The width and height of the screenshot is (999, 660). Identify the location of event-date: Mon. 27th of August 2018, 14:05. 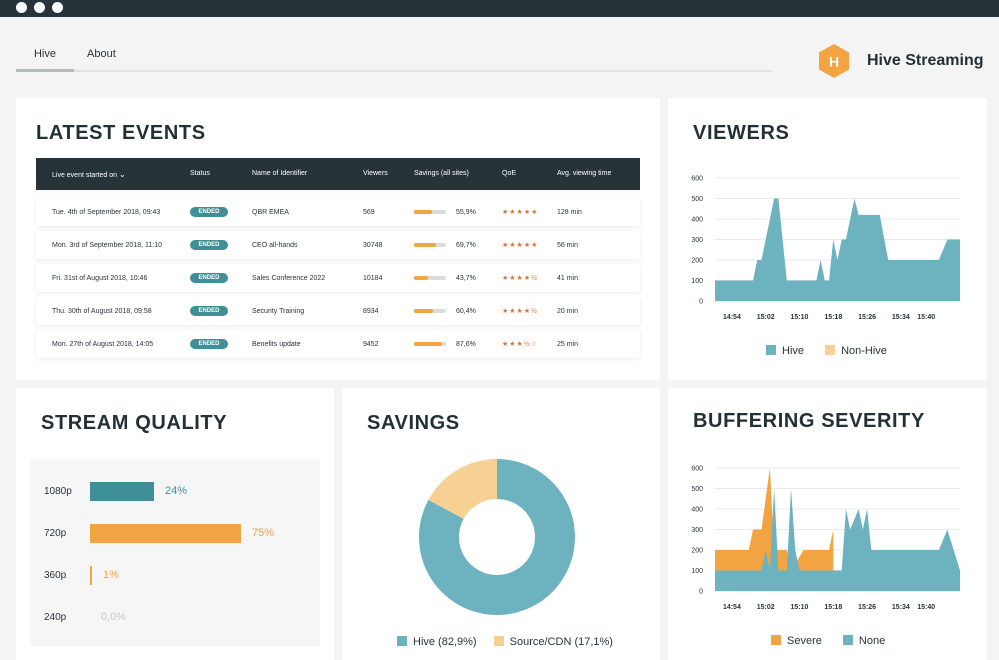
(103, 344).